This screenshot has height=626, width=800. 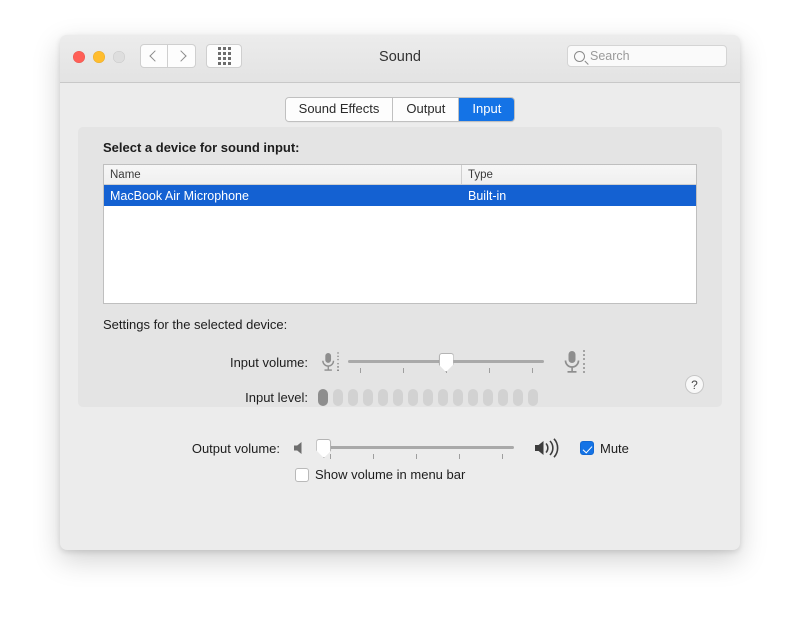 I want to click on search-input, so click(x=650, y=56).